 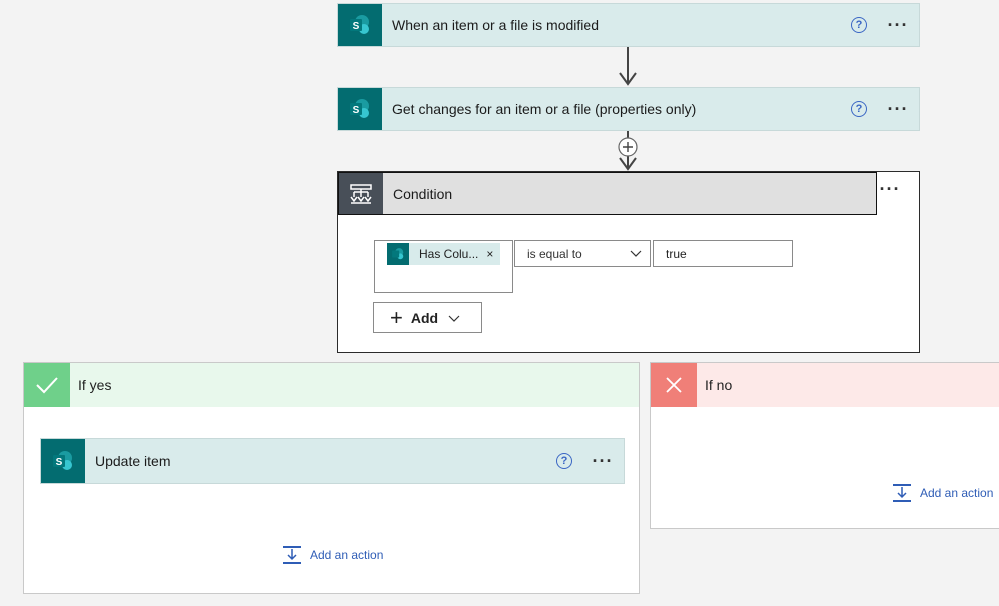 What do you see at coordinates (398, 254) in the screenshot?
I see `sharepoint-icon` at bounding box center [398, 254].